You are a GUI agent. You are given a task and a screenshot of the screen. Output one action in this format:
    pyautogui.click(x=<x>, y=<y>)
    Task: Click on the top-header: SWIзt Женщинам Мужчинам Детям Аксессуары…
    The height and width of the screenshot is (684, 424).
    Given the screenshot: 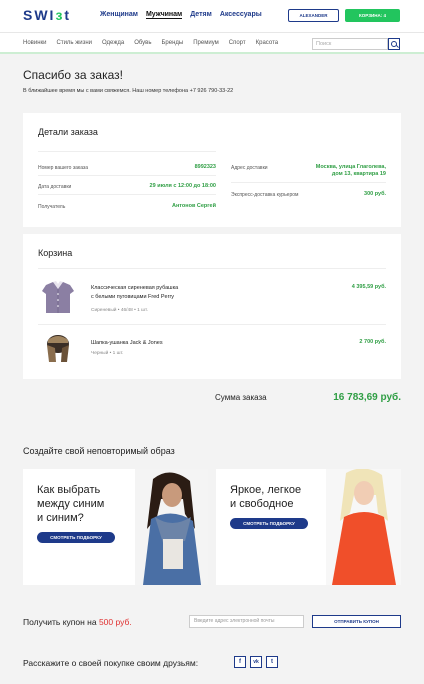 What is the action you would take?
    pyautogui.click(x=212, y=16)
    